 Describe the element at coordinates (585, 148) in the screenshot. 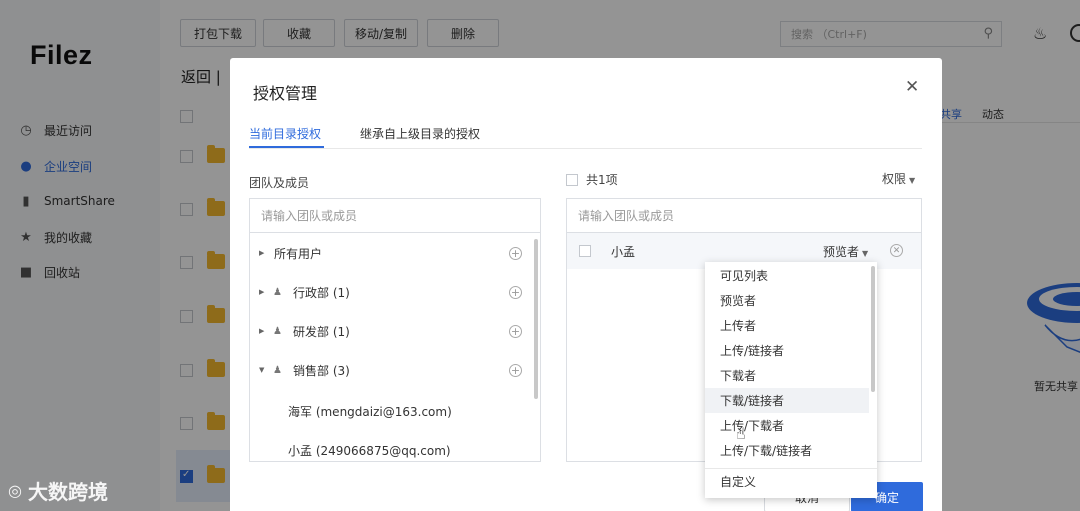

I see `tab-divider` at that location.